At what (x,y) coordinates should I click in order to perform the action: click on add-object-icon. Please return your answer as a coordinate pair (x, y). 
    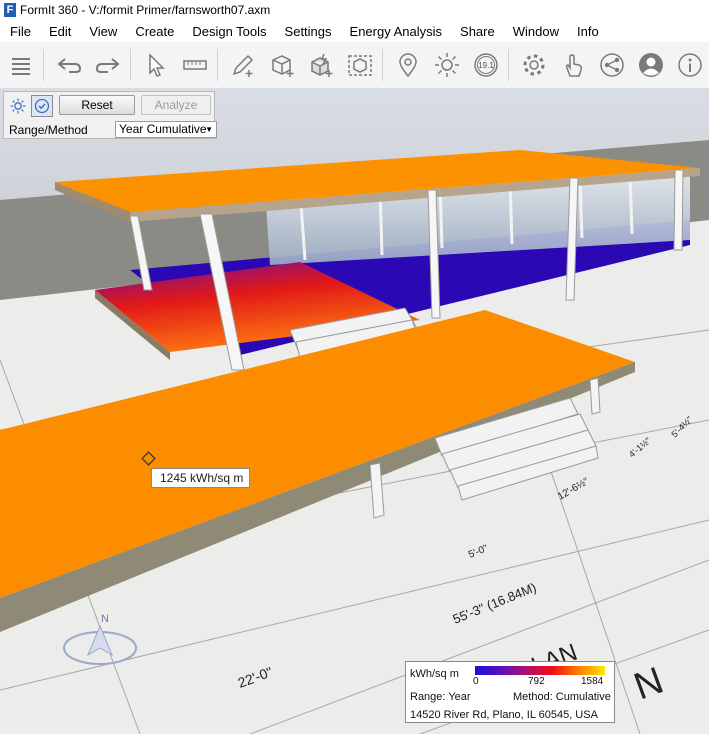
    Looking at the image, I should click on (322, 65).